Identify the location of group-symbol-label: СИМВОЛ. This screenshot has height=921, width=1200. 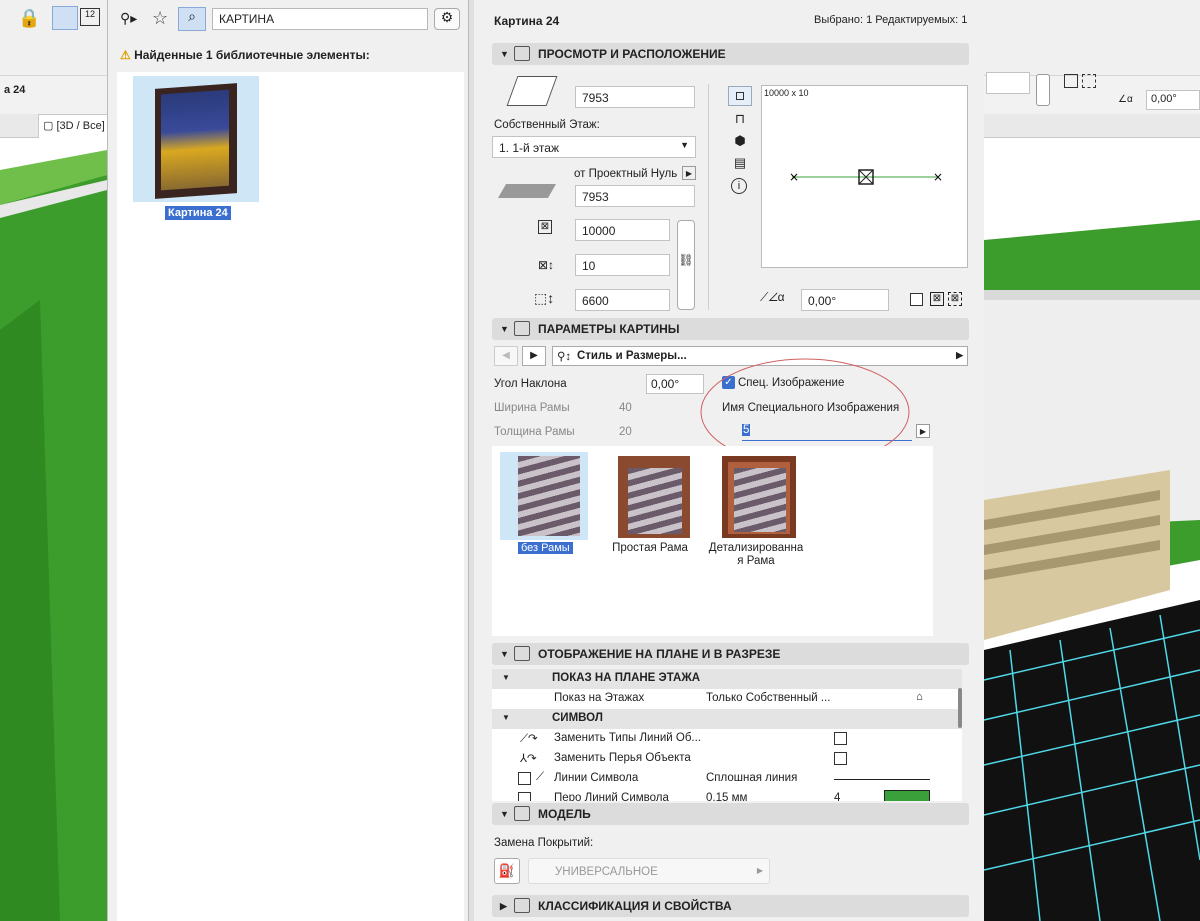
(577, 718).